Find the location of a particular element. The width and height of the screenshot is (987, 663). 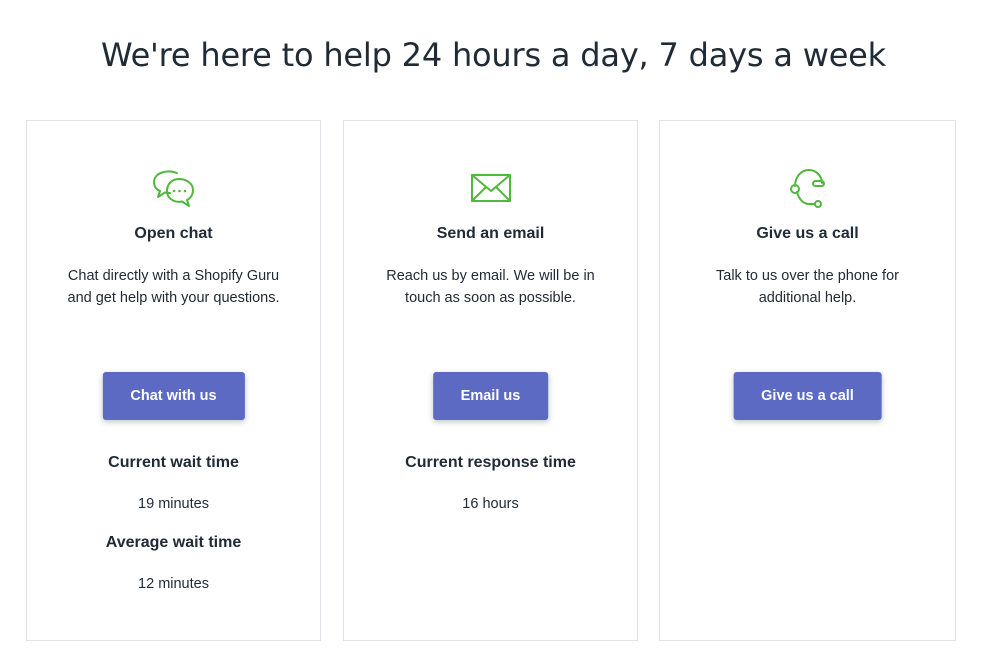

give-us-a-call-button: Give us a call is located at coordinates (807, 396).